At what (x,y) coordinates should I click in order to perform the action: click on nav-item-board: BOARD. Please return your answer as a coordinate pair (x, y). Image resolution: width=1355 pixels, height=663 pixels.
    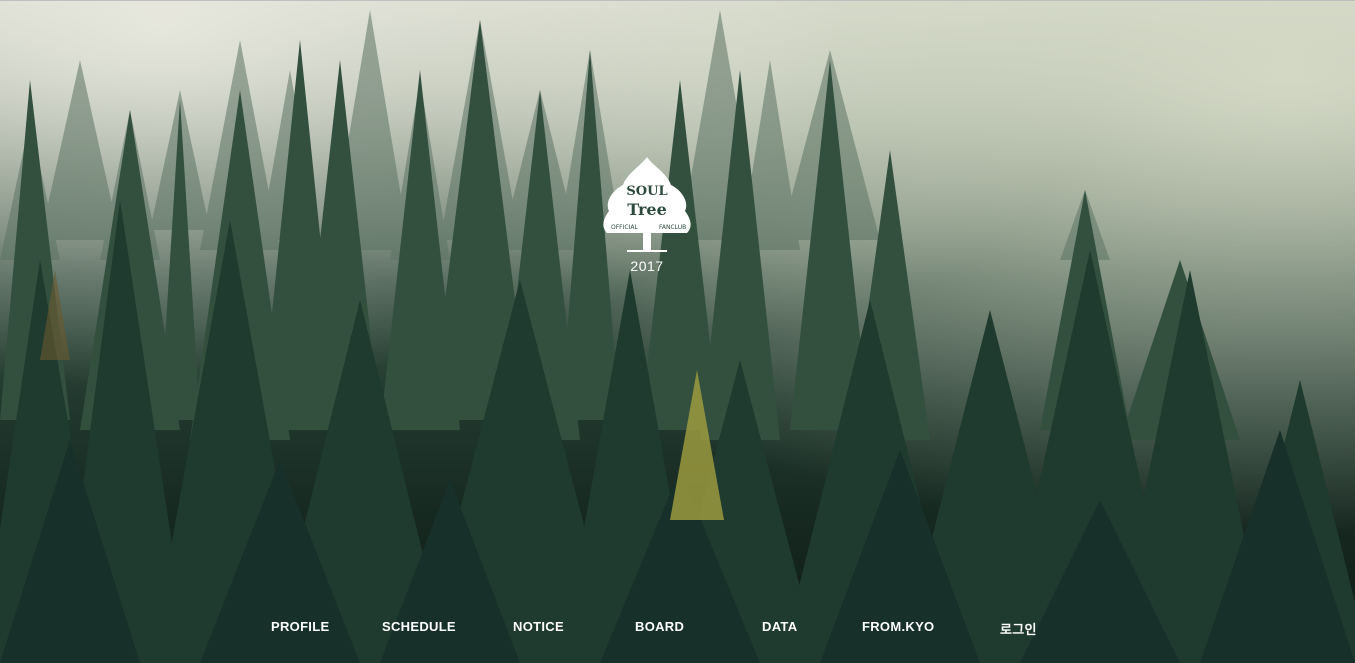
    Looking at the image, I should click on (659, 626).